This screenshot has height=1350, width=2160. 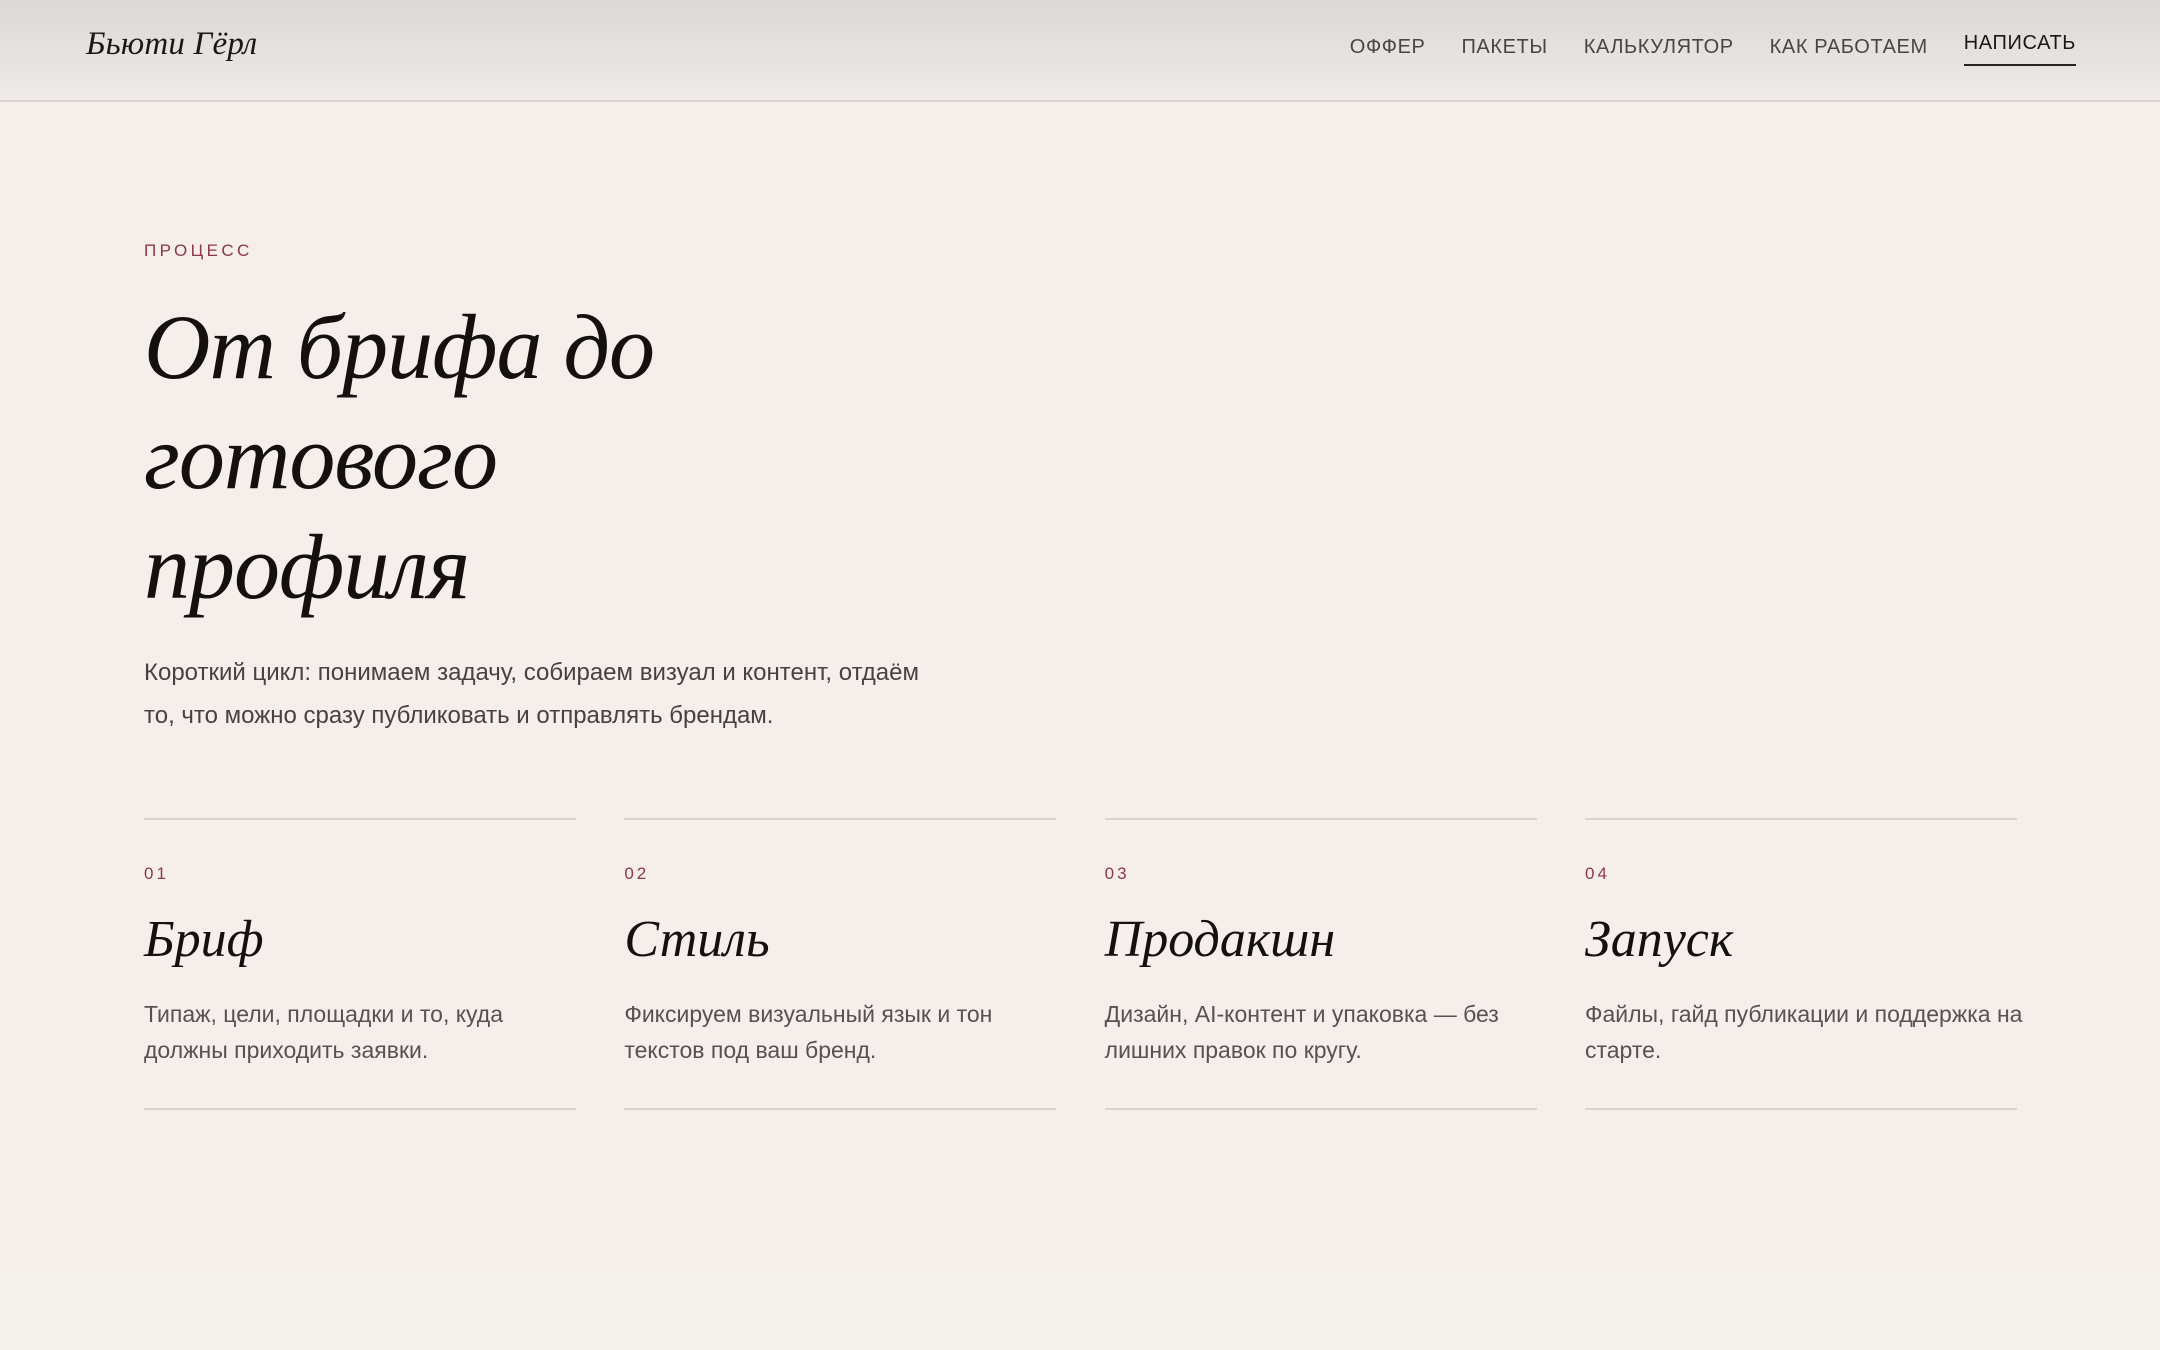 What do you see at coordinates (307, 567) in the screenshot?
I see `title-line: профиля` at bounding box center [307, 567].